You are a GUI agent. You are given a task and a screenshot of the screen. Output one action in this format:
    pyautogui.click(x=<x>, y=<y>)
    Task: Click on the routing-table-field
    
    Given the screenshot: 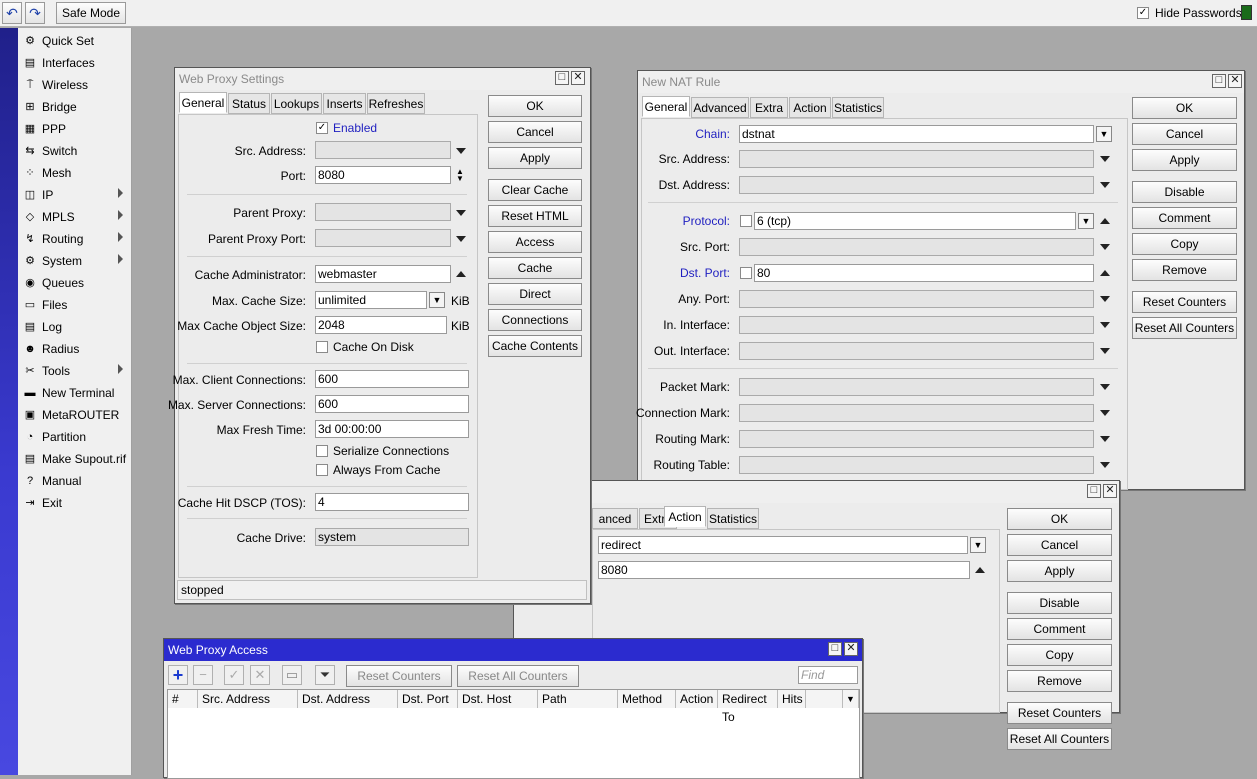 What is the action you would take?
    pyautogui.click(x=916, y=465)
    